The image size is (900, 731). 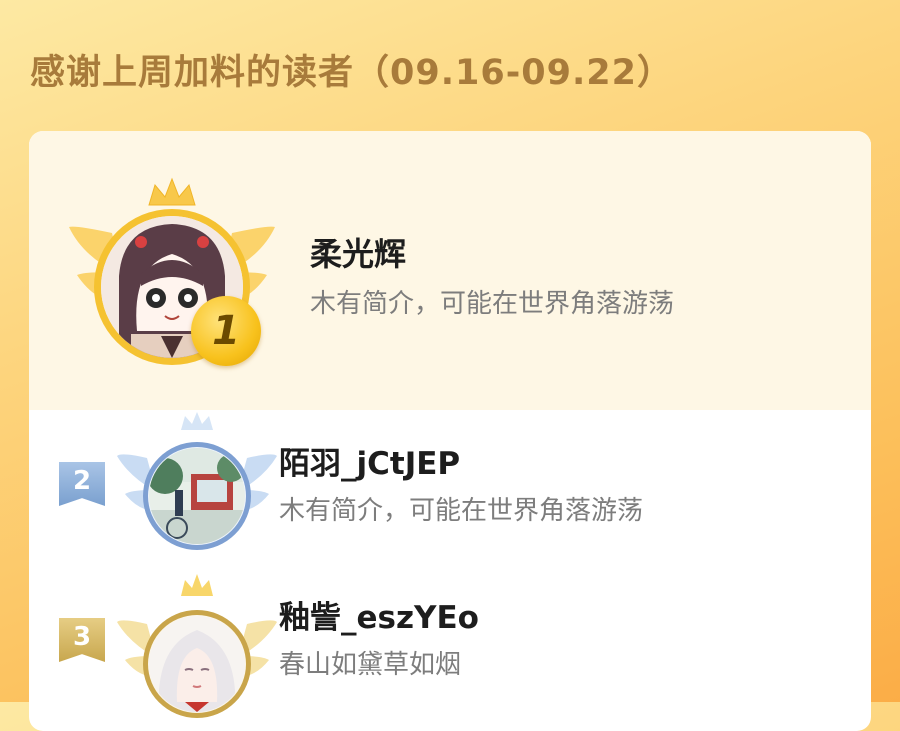 What do you see at coordinates (379, 614) in the screenshot?
I see `reader-name: 釉訾_eszYEo` at bounding box center [379, 614].